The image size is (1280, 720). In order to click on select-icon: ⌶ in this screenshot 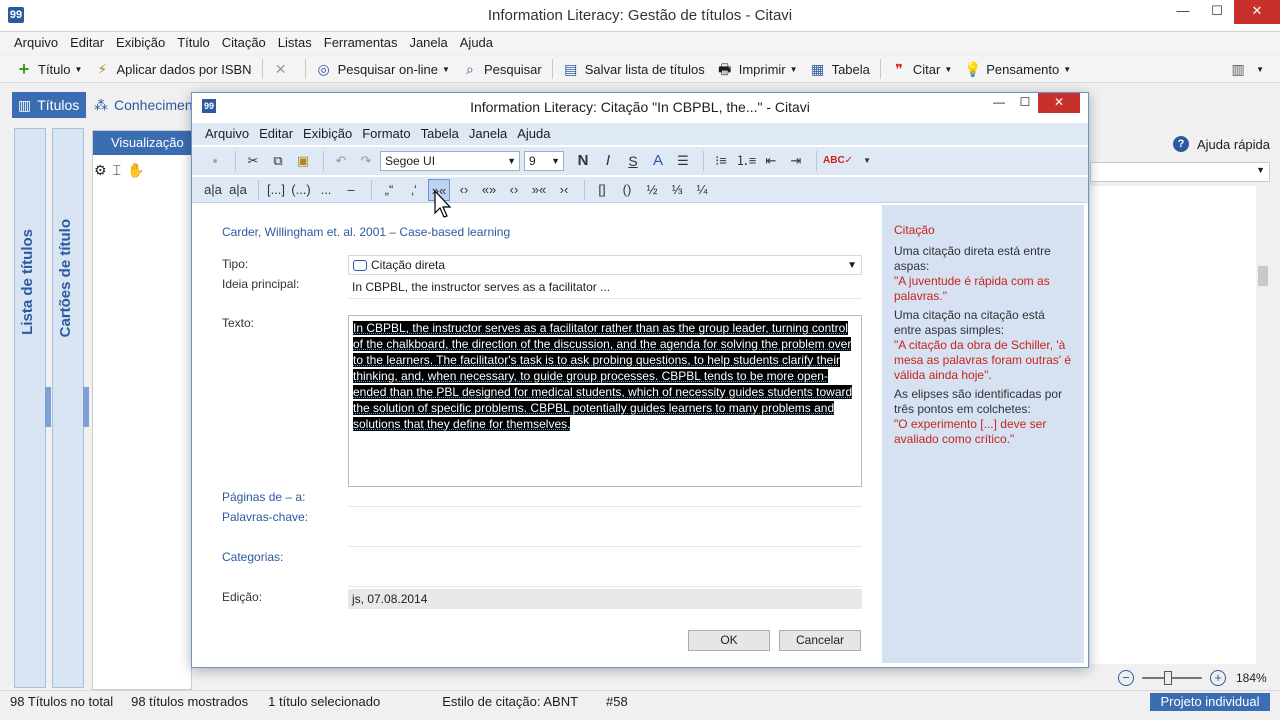, I will do `click(117, 173)`.